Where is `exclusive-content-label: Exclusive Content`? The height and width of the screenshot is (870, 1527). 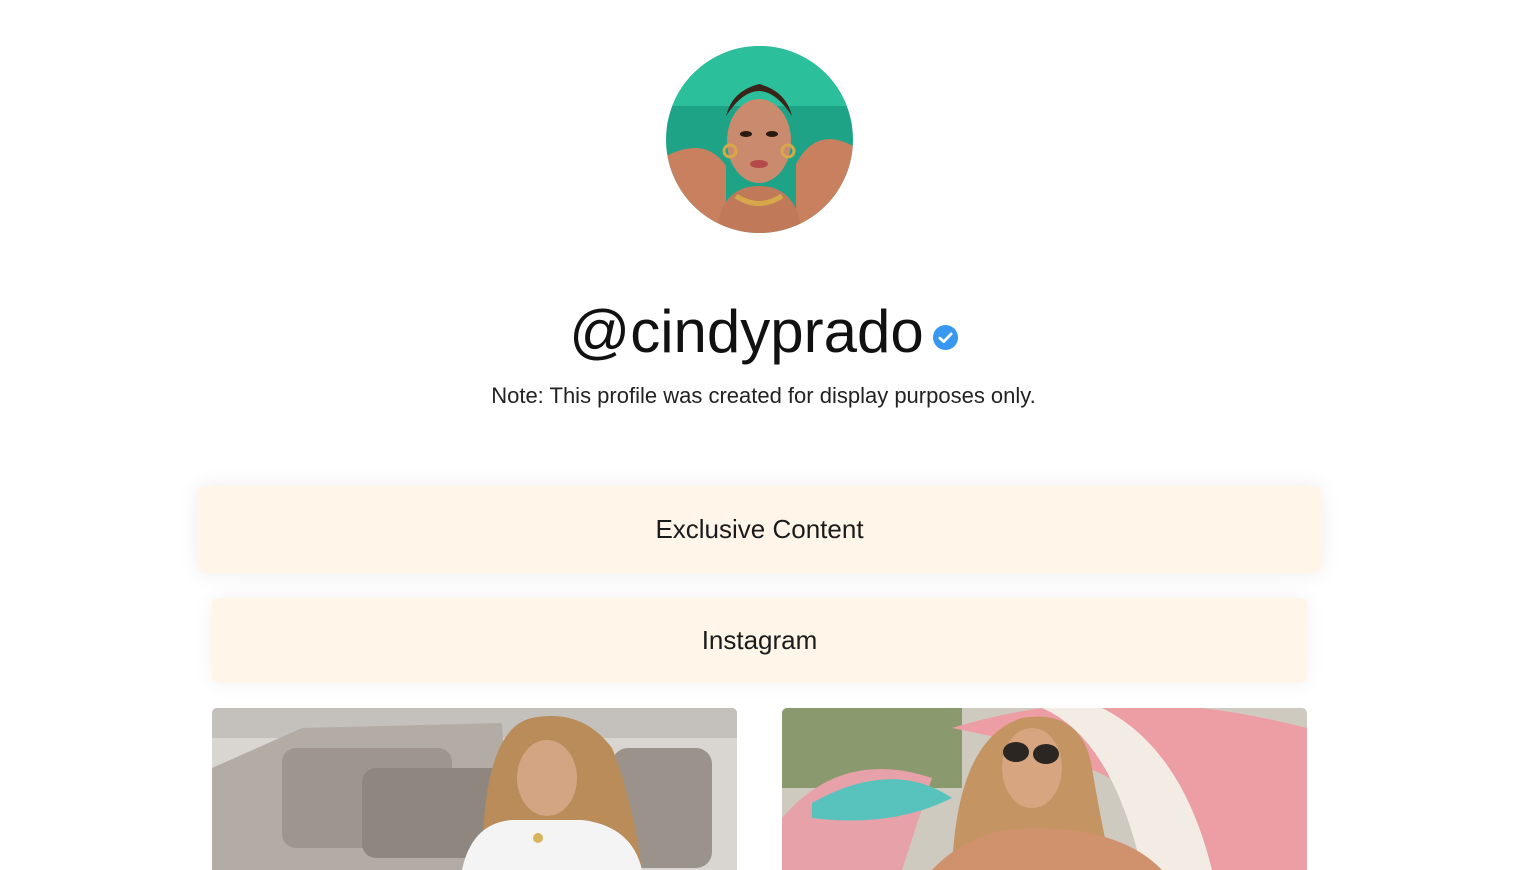
exclusive-content-label: Exclusive Content is located at coordinates (759, 529).